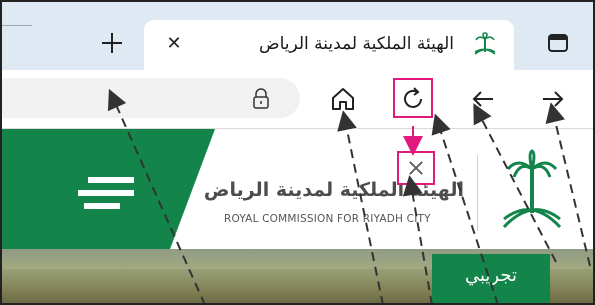  What do you see at coordinates (150, 98) in the screenshot?
I see `address-bar` at bounding box center [150, 98].